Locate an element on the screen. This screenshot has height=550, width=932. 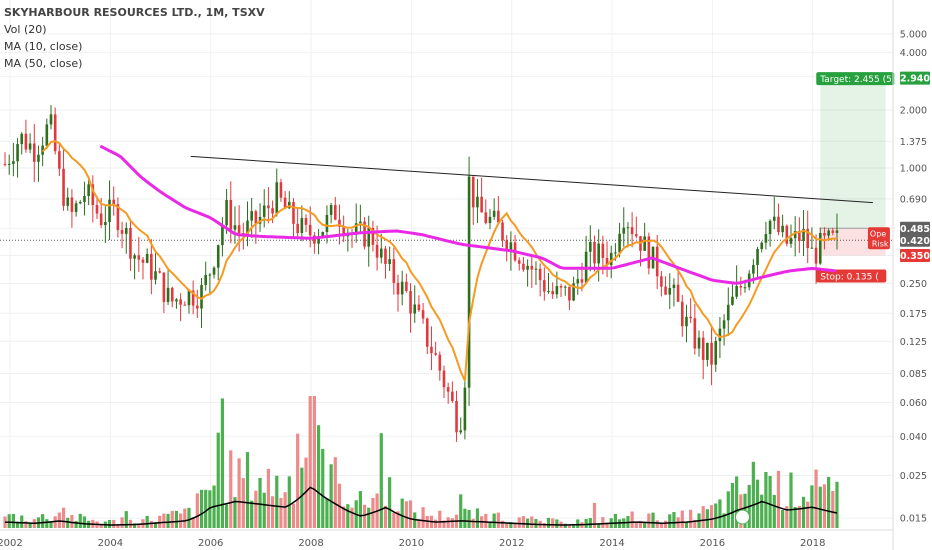
stop-label: Stop: 0.135 ( is located at coordinates (849, 277).